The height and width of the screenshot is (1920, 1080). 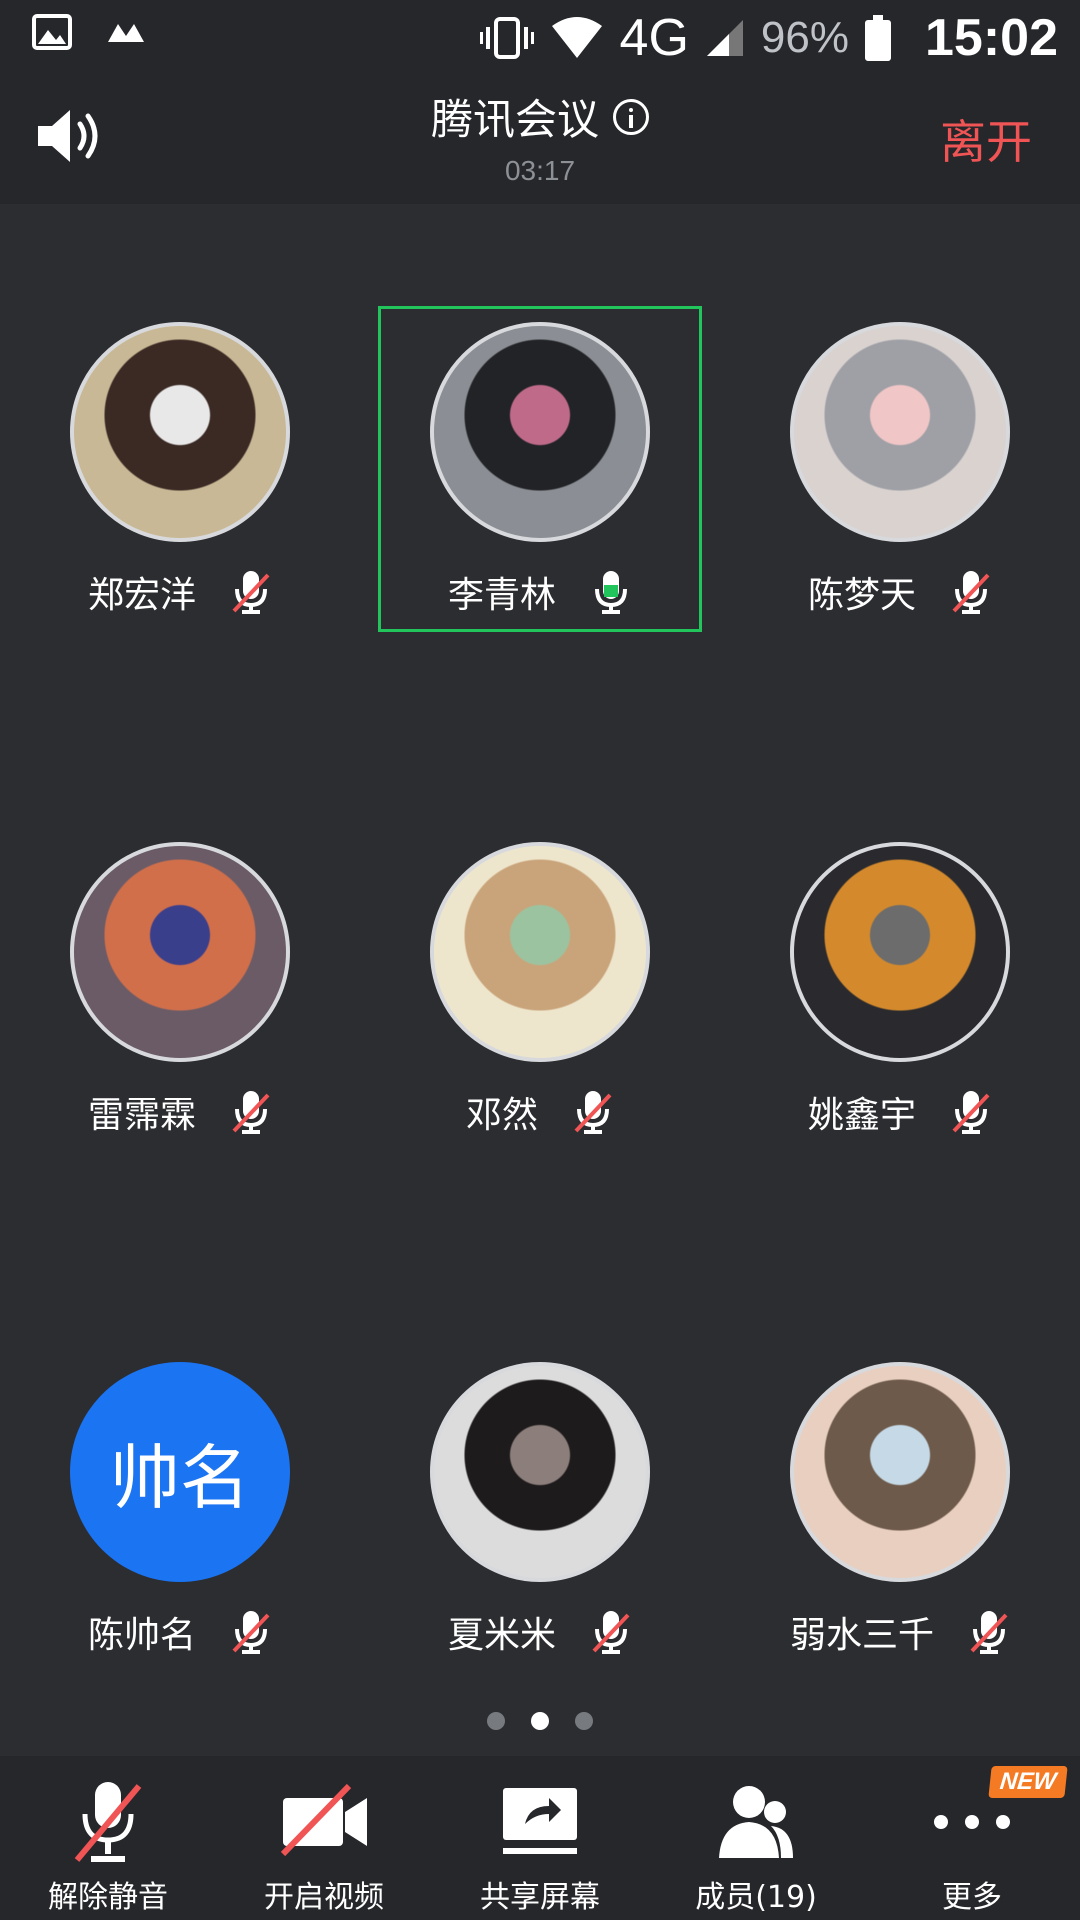 I want to click on participant-tile: 弱水三千, so click(x=900, y=1504).